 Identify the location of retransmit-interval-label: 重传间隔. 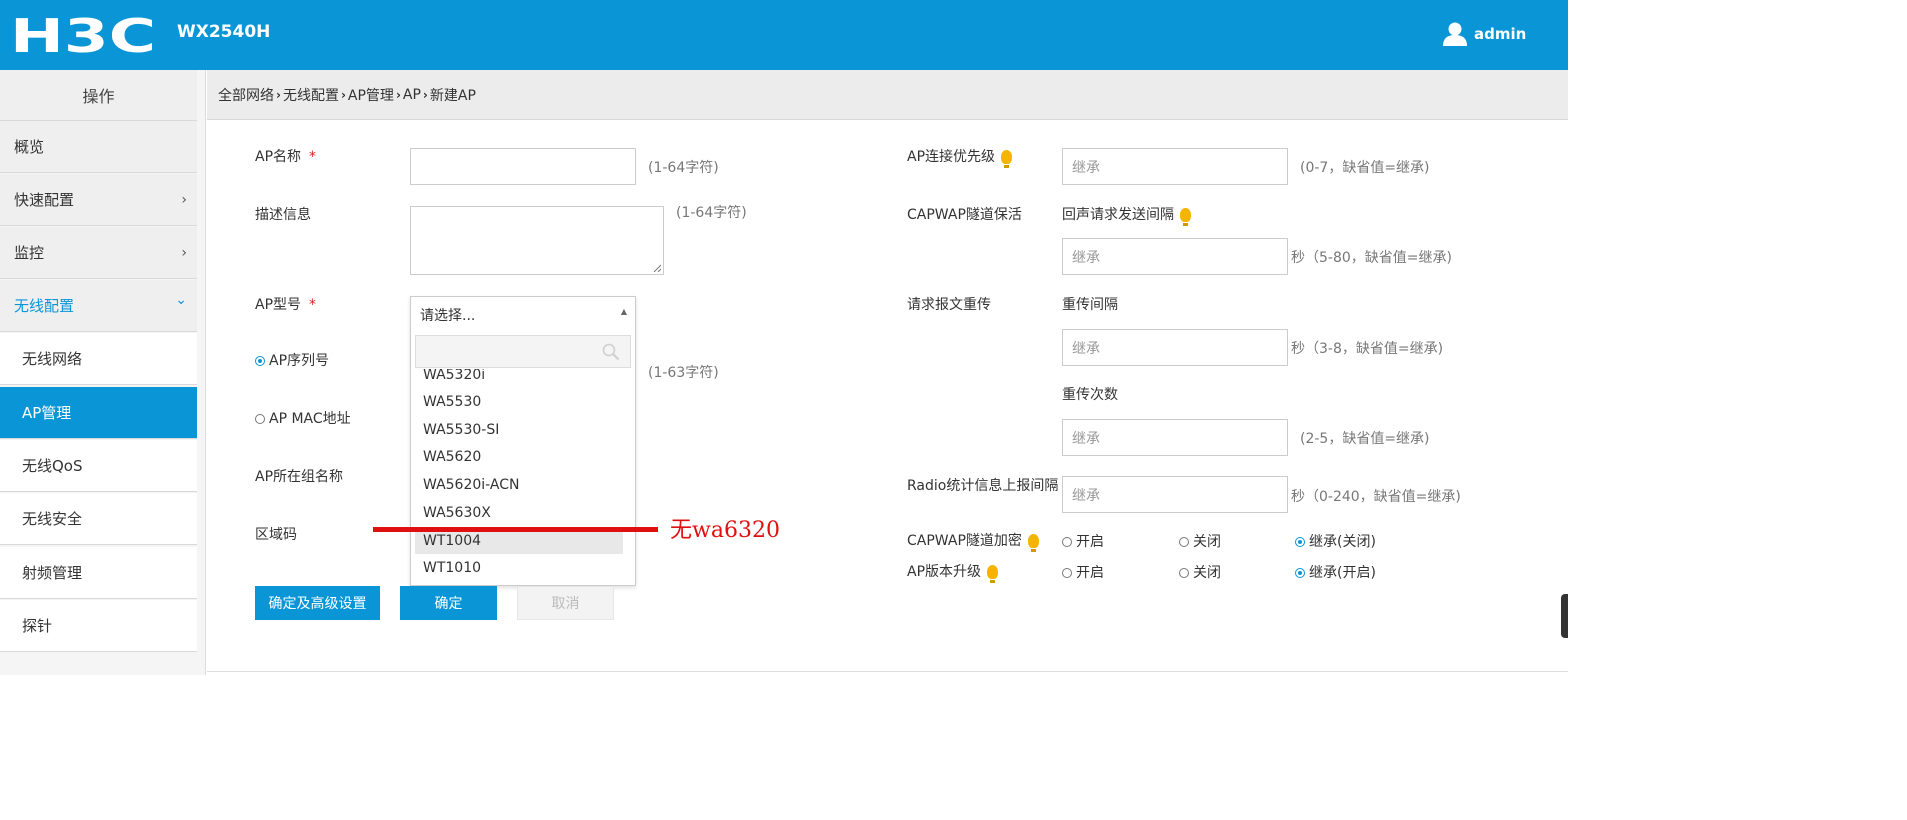
(1090, 305).